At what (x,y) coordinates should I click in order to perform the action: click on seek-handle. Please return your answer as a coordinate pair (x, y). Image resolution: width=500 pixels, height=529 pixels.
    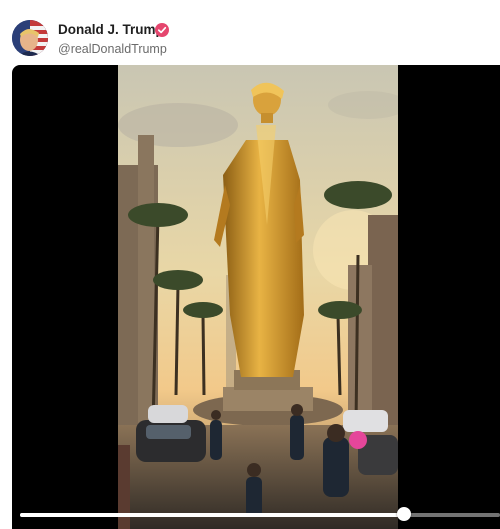
    Looking at the image, I should click on (404, 514).